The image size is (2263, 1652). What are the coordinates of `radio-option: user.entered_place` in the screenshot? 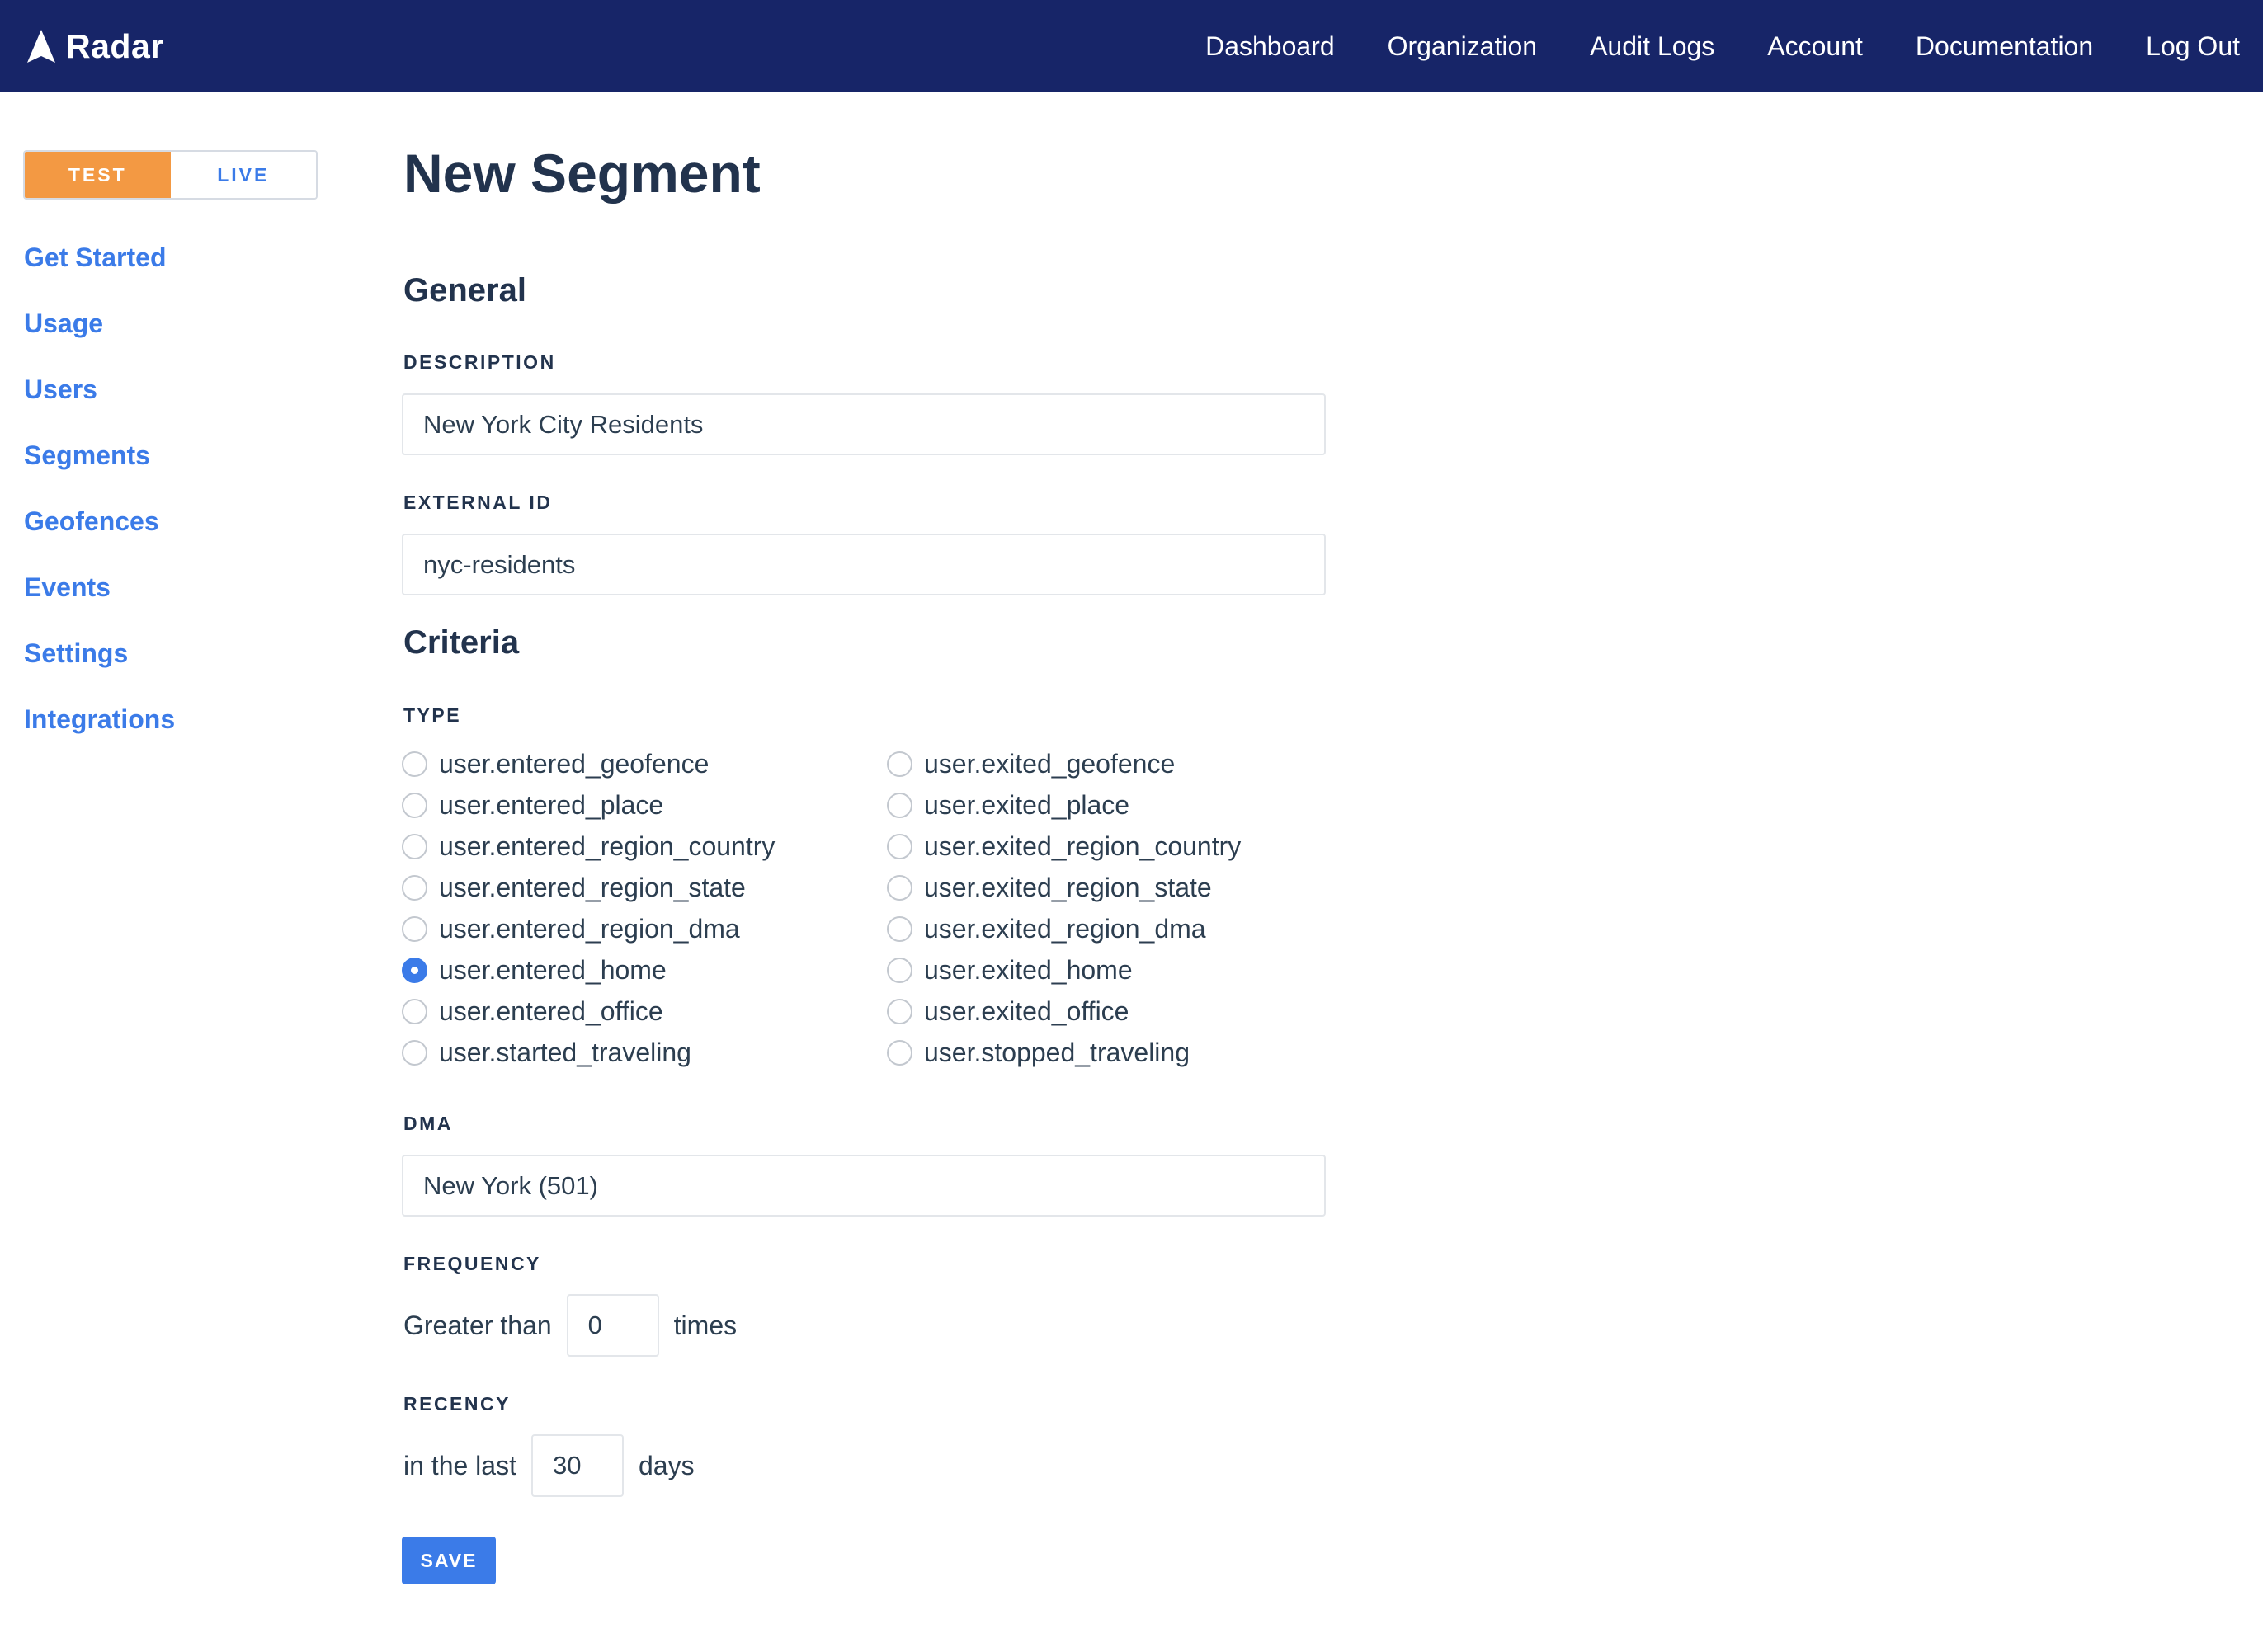 It's located at (532, 805).